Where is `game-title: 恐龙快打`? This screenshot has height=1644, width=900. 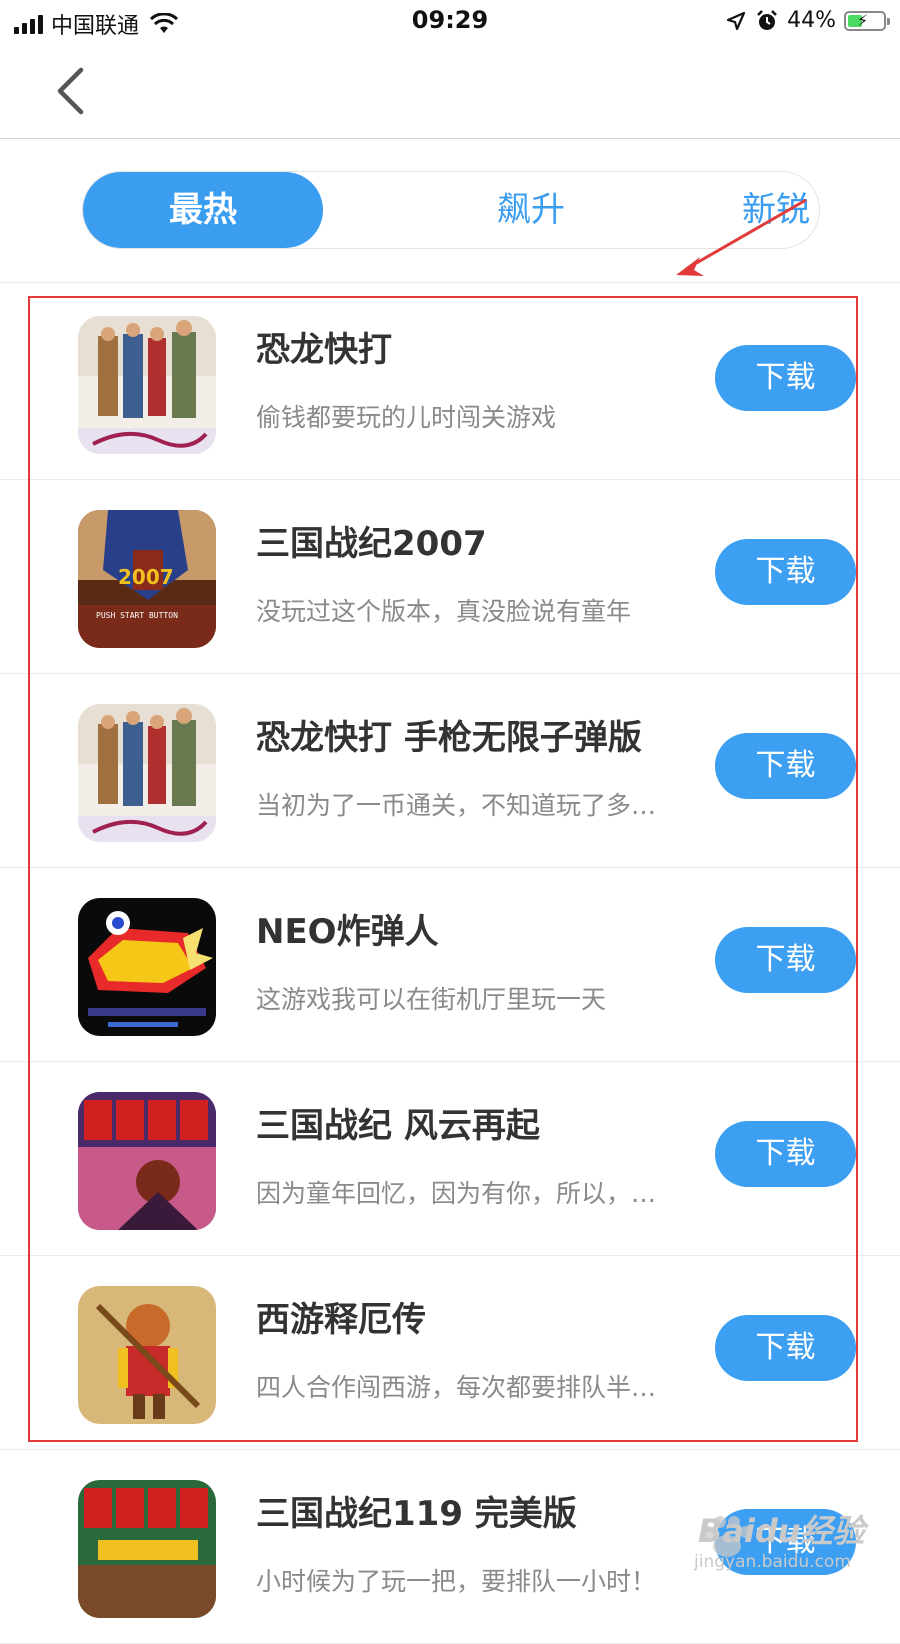
game-title: 恐龙快打 is located at coordinates (324, 350).